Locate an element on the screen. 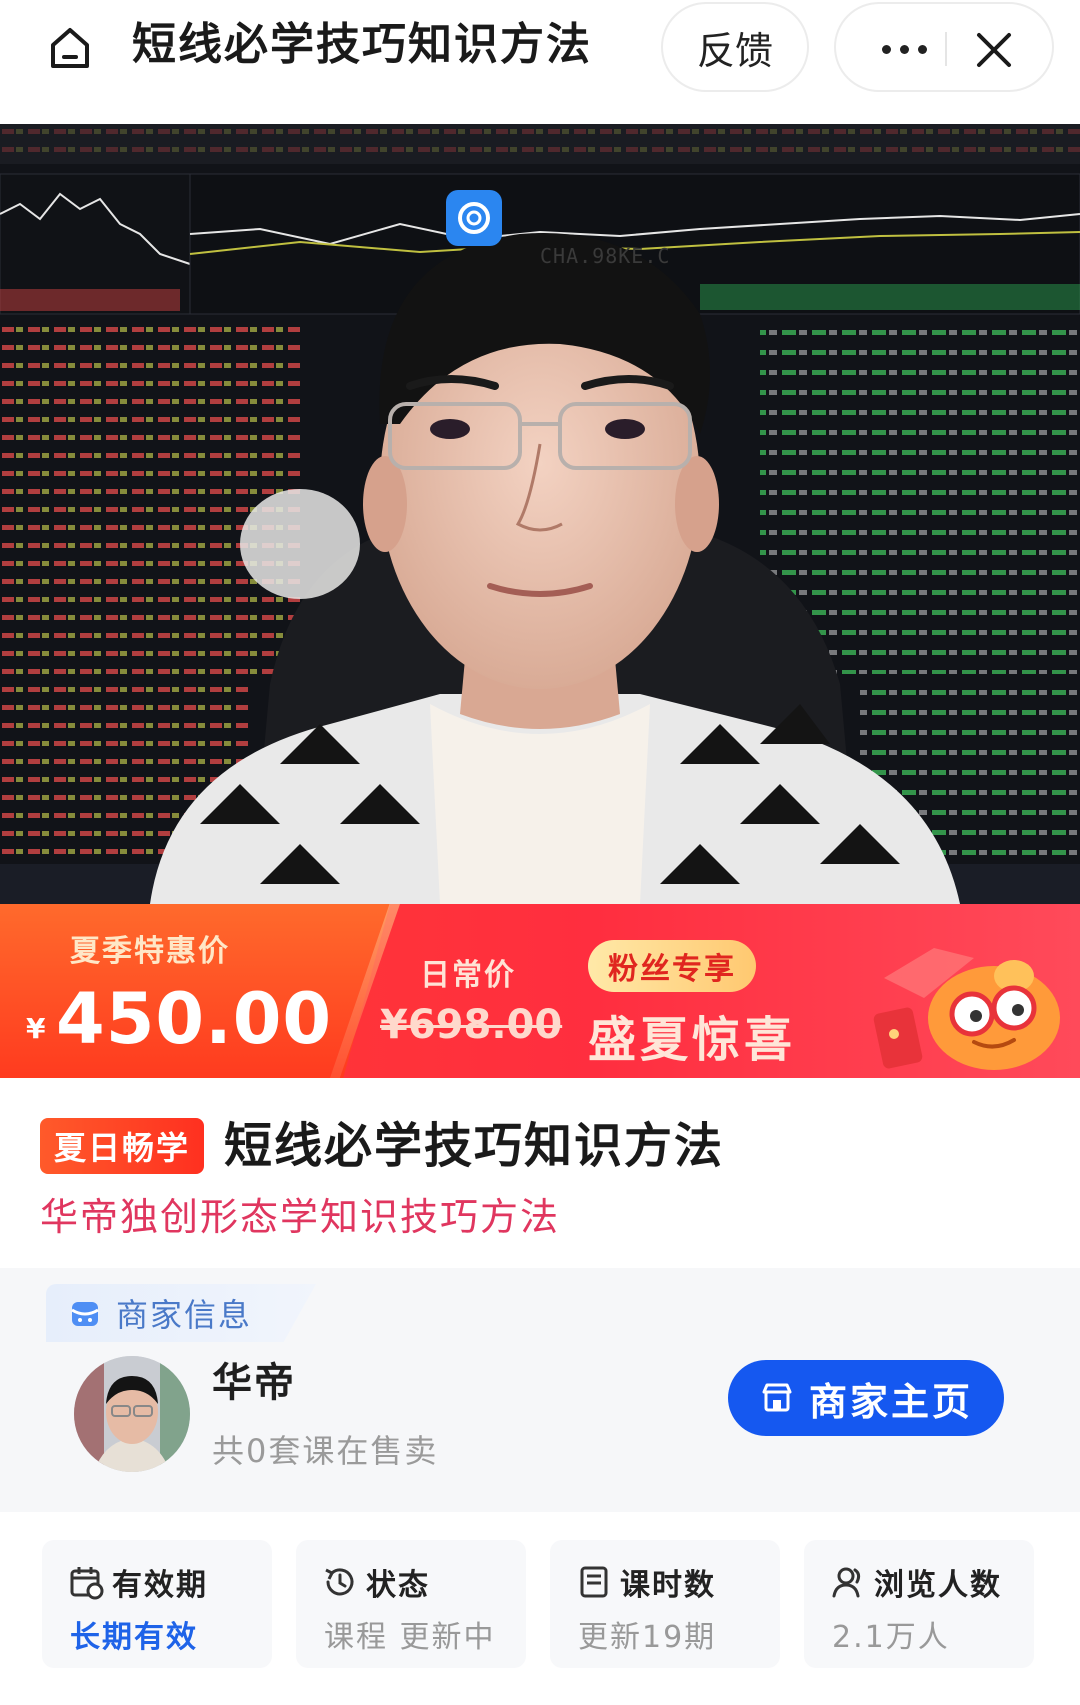 The width and height of the screenshot is (1080, 1705). lessons-value: 更新19期 is located at coordinates (647, 1637).